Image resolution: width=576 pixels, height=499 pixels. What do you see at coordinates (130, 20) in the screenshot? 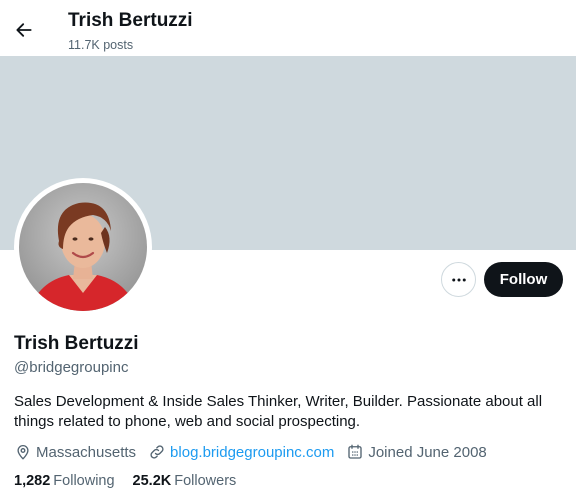
I see `header-title: Trish Bertuzzi` at bounding box center [130, 20].